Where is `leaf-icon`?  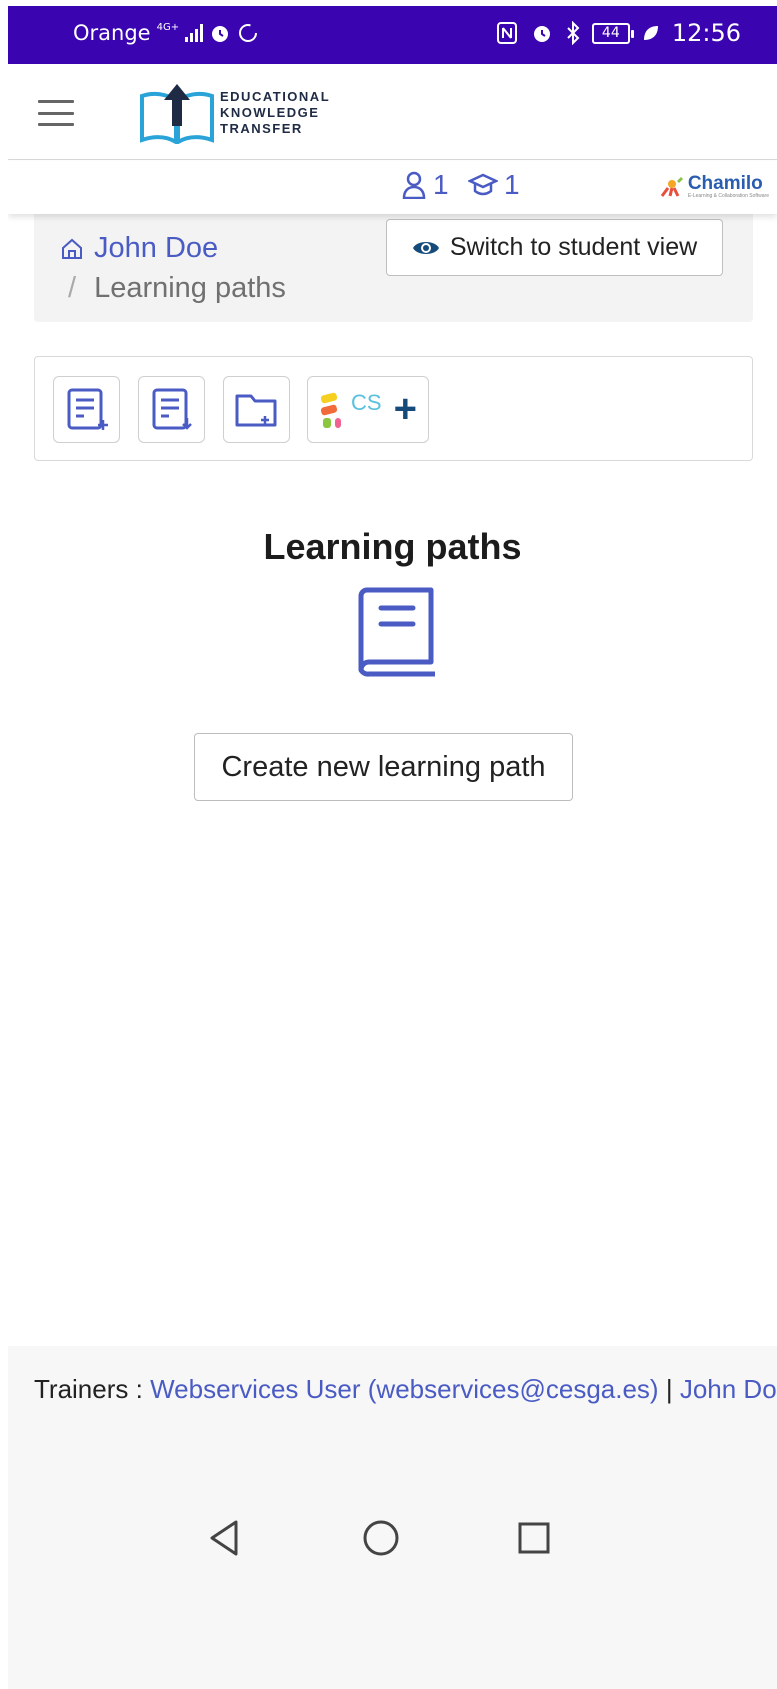 leaf-icon is located at coordinates (650, 33).